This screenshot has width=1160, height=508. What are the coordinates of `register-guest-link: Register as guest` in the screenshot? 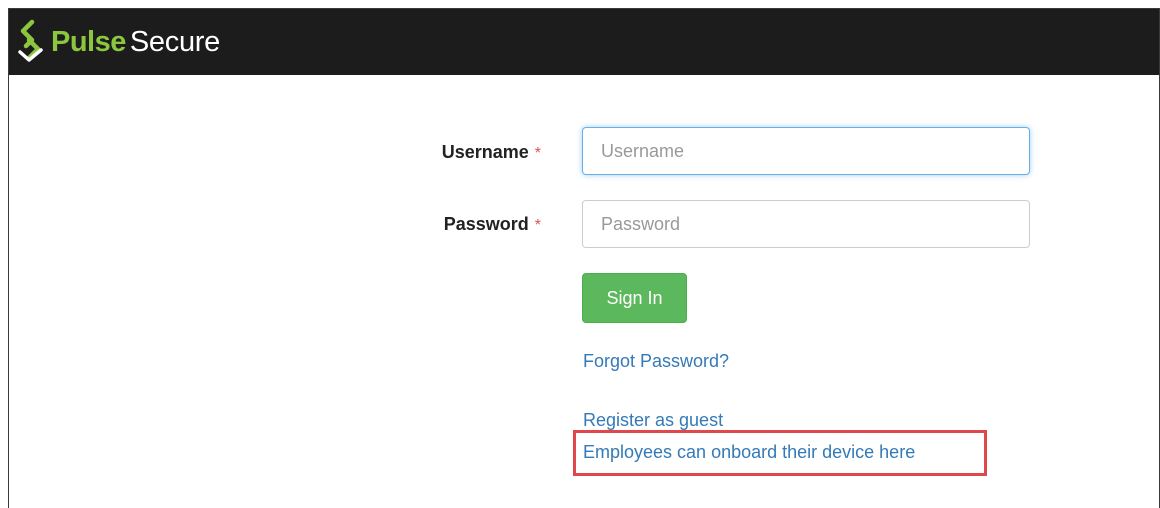 It's located at (653, 420).